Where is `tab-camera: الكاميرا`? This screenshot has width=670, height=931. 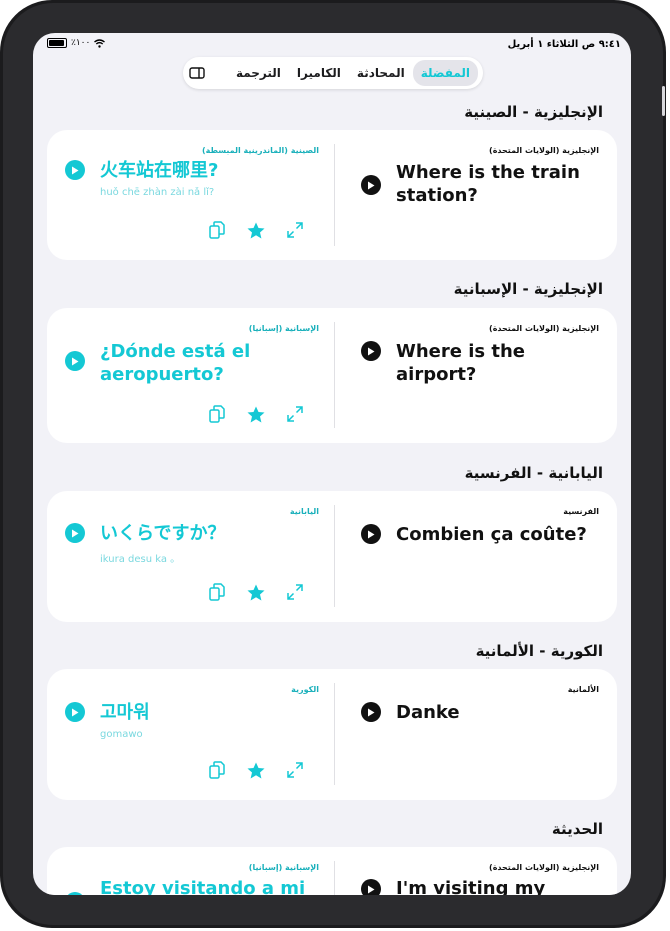 tab-camera: الكاميرا is located at coordinates (319, 73).